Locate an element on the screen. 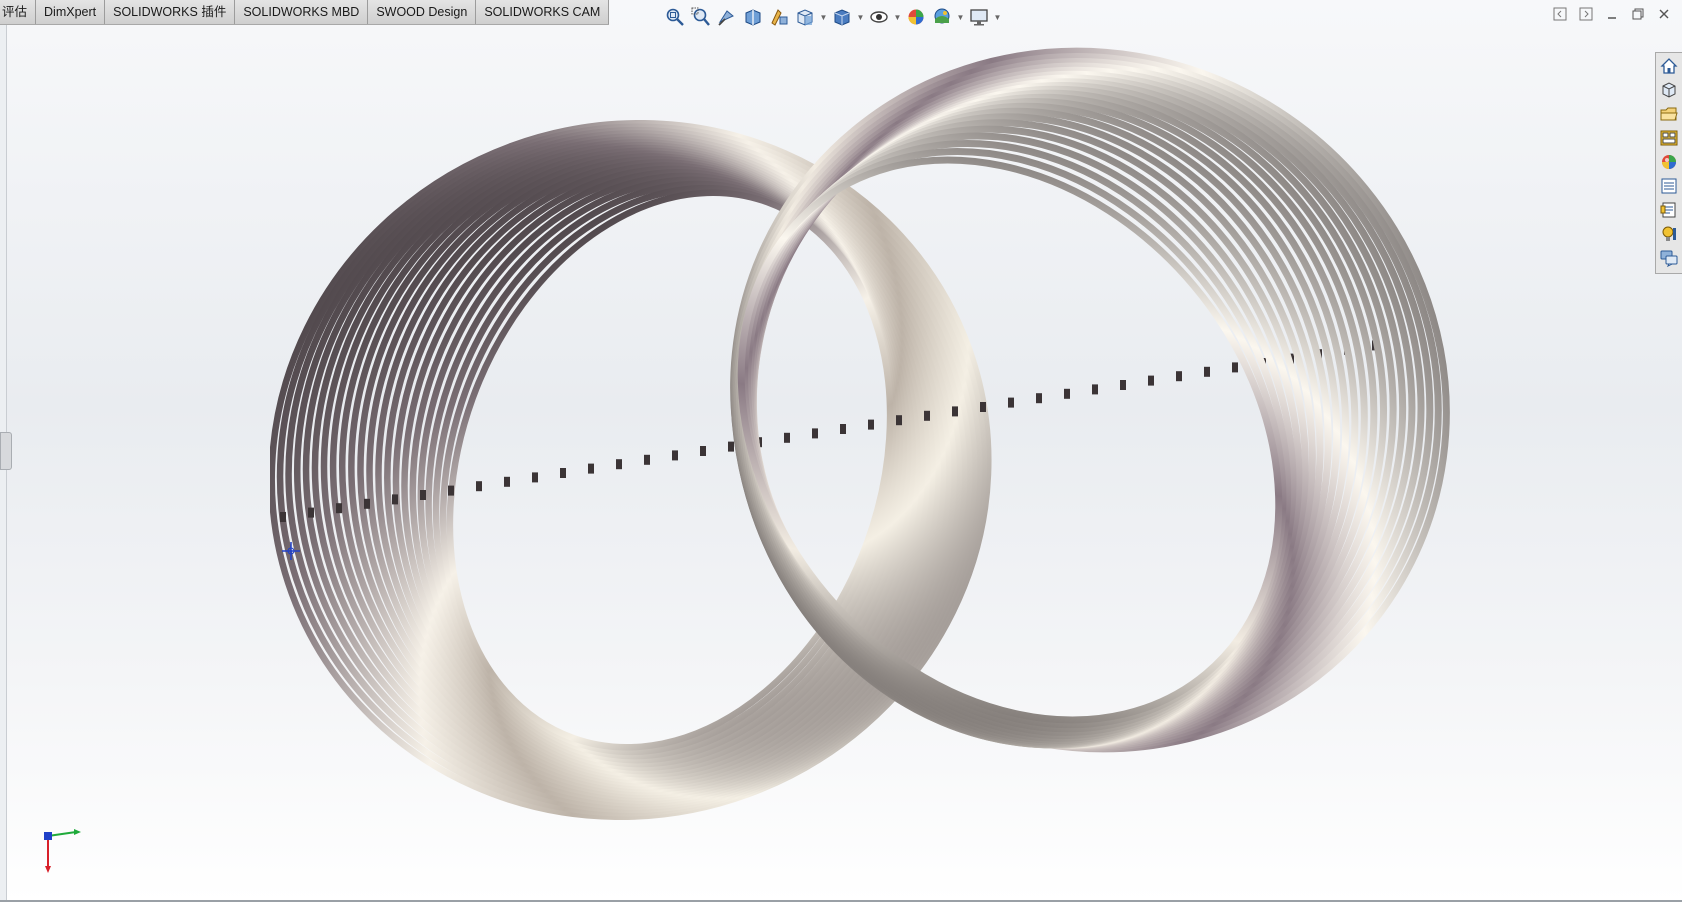 The height and width of the screenshot is (902, 1682). design-library-icon is located at coordinates (1669, 90).